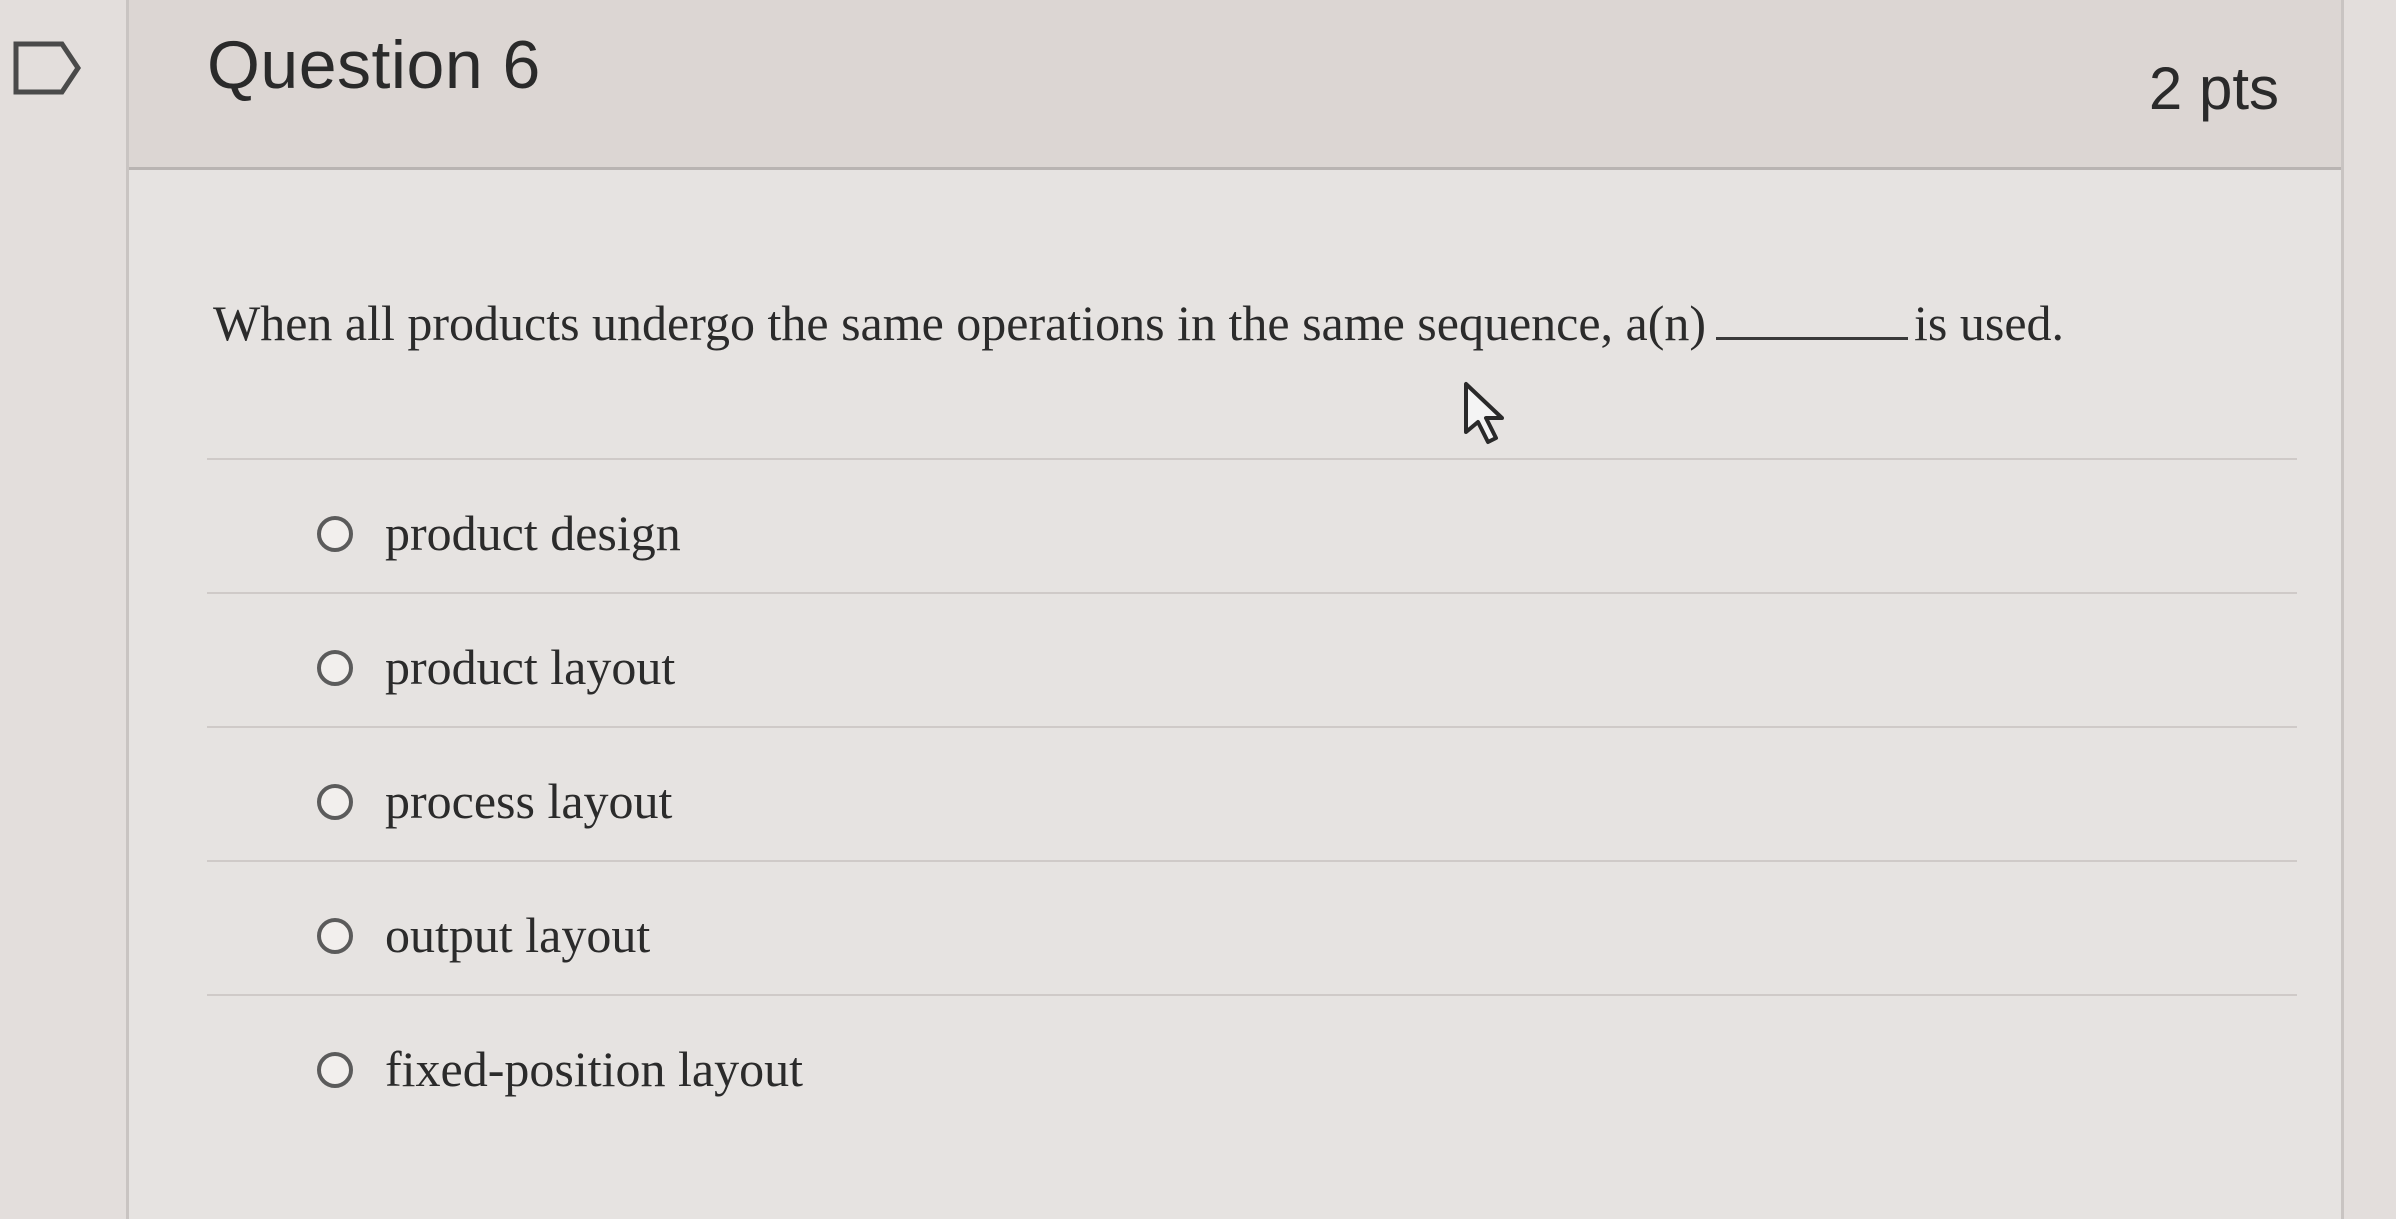 The width and height of the screenshot is (2396, 1219). What do you see at coordinates (1484, 413) in the screenshot?
I see `mouse-pointer-icon` at bounding box center [1484, 413].